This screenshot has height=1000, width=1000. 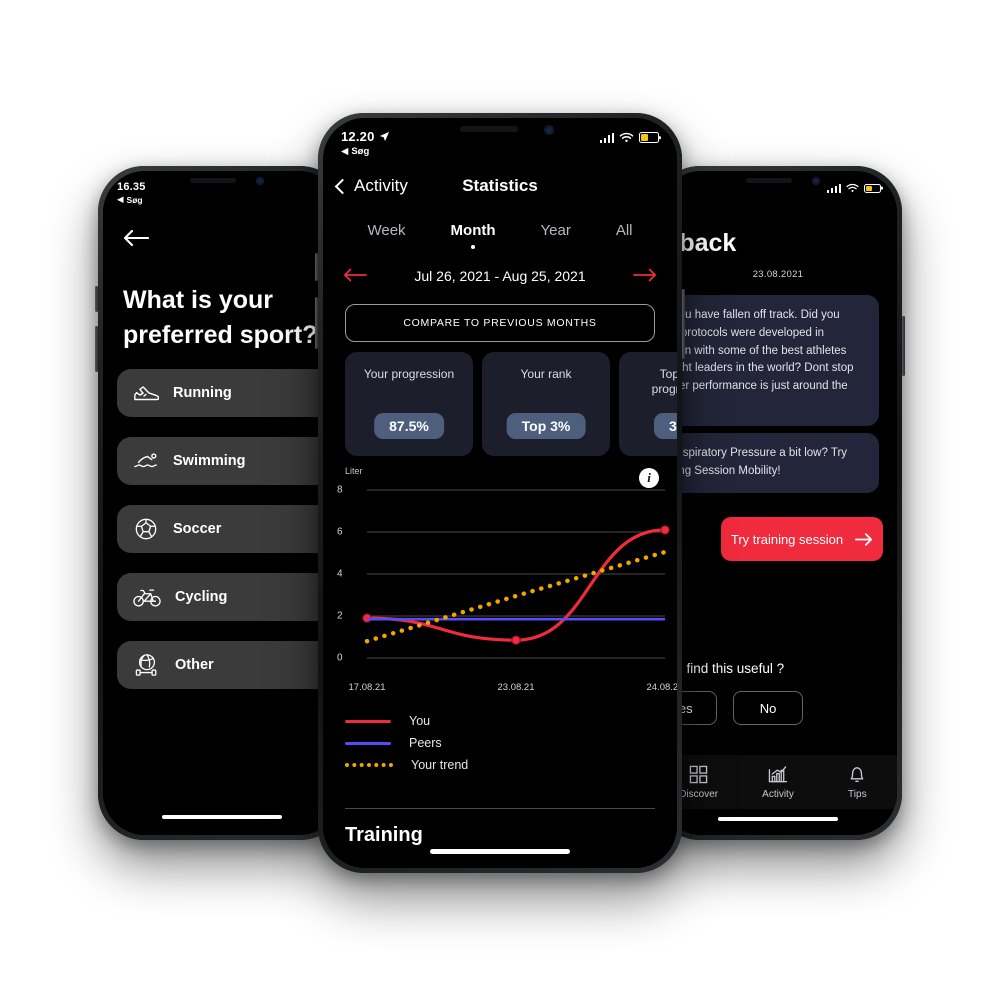 I want to click on chart-y-unit-label: Liter, so click(x=354, y=471).